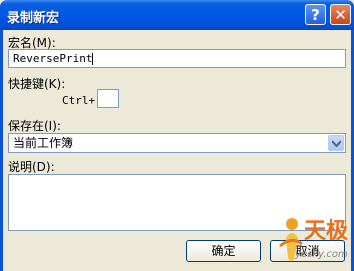  What do you see at coordinates (177, 58) in the screenshot?
I see `macro-name-input: ReversePrint` at bounding box center [177, 58].